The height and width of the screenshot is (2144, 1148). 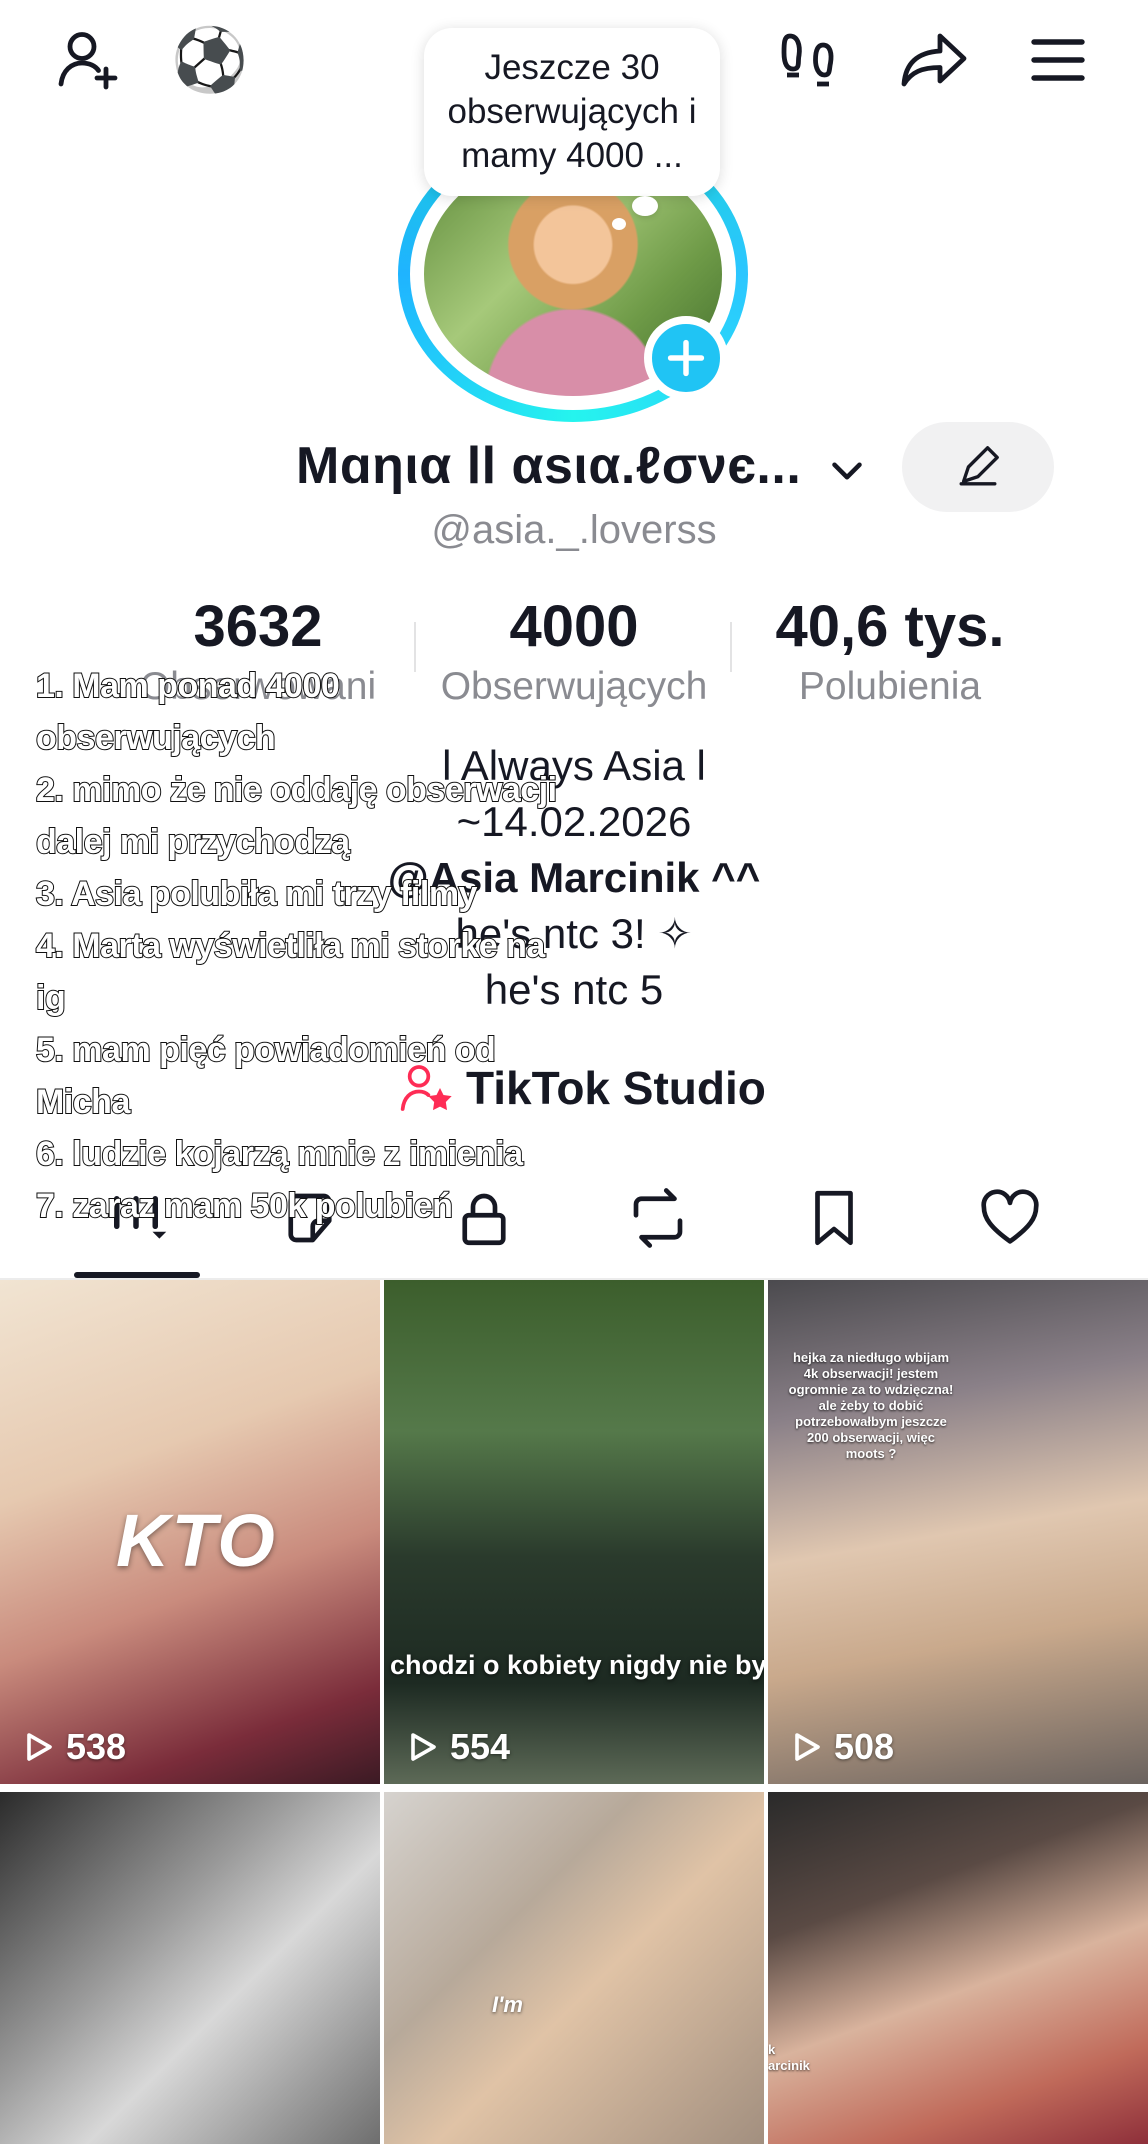 I want to click on video-thumbnail: KTO 538, so click(x=190, y=1532).